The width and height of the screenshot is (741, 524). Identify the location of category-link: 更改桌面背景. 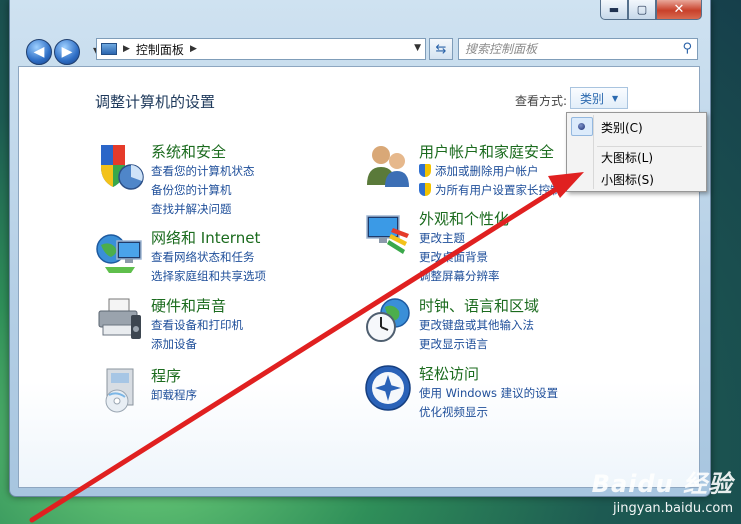
(453, 257).